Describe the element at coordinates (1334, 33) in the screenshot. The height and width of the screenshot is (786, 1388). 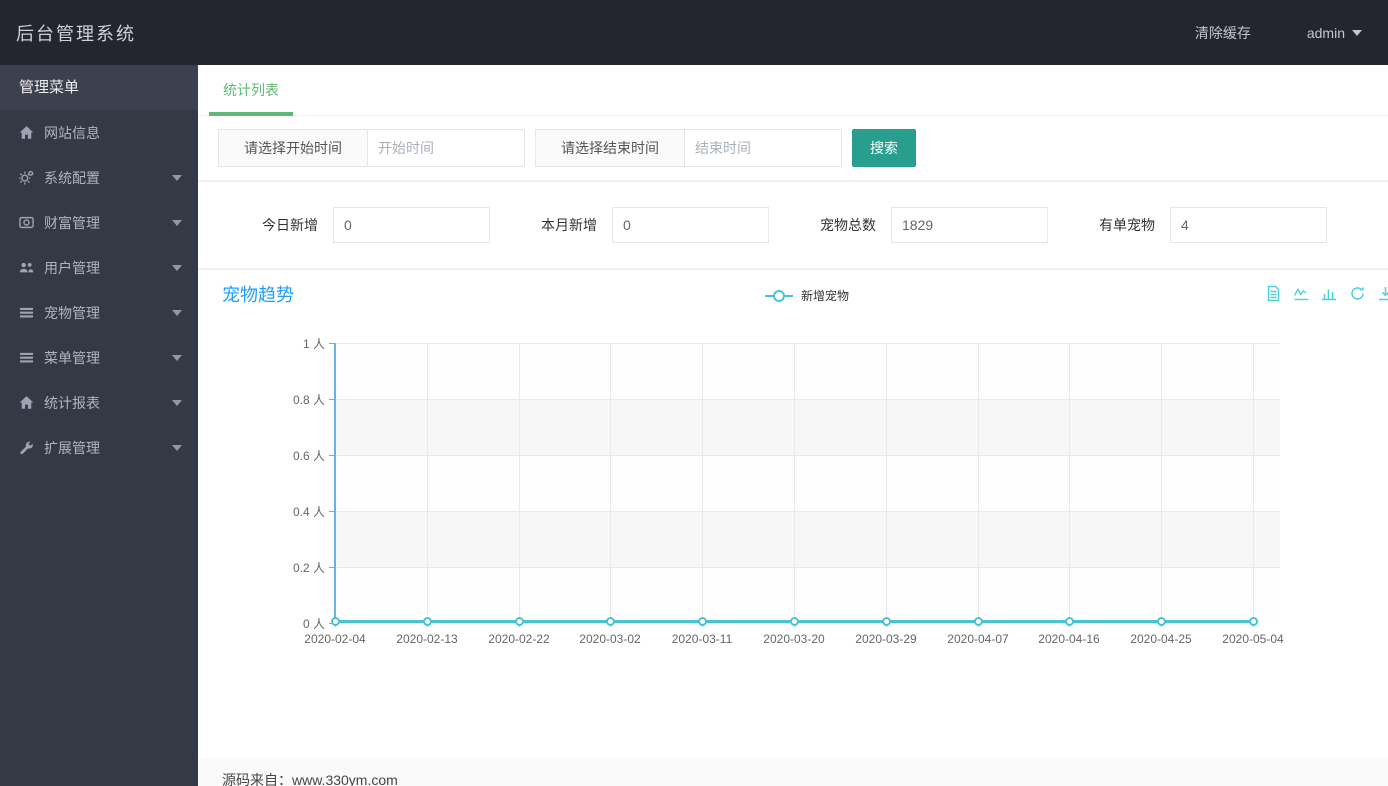
I see `user-dropdown: admin` at that location.